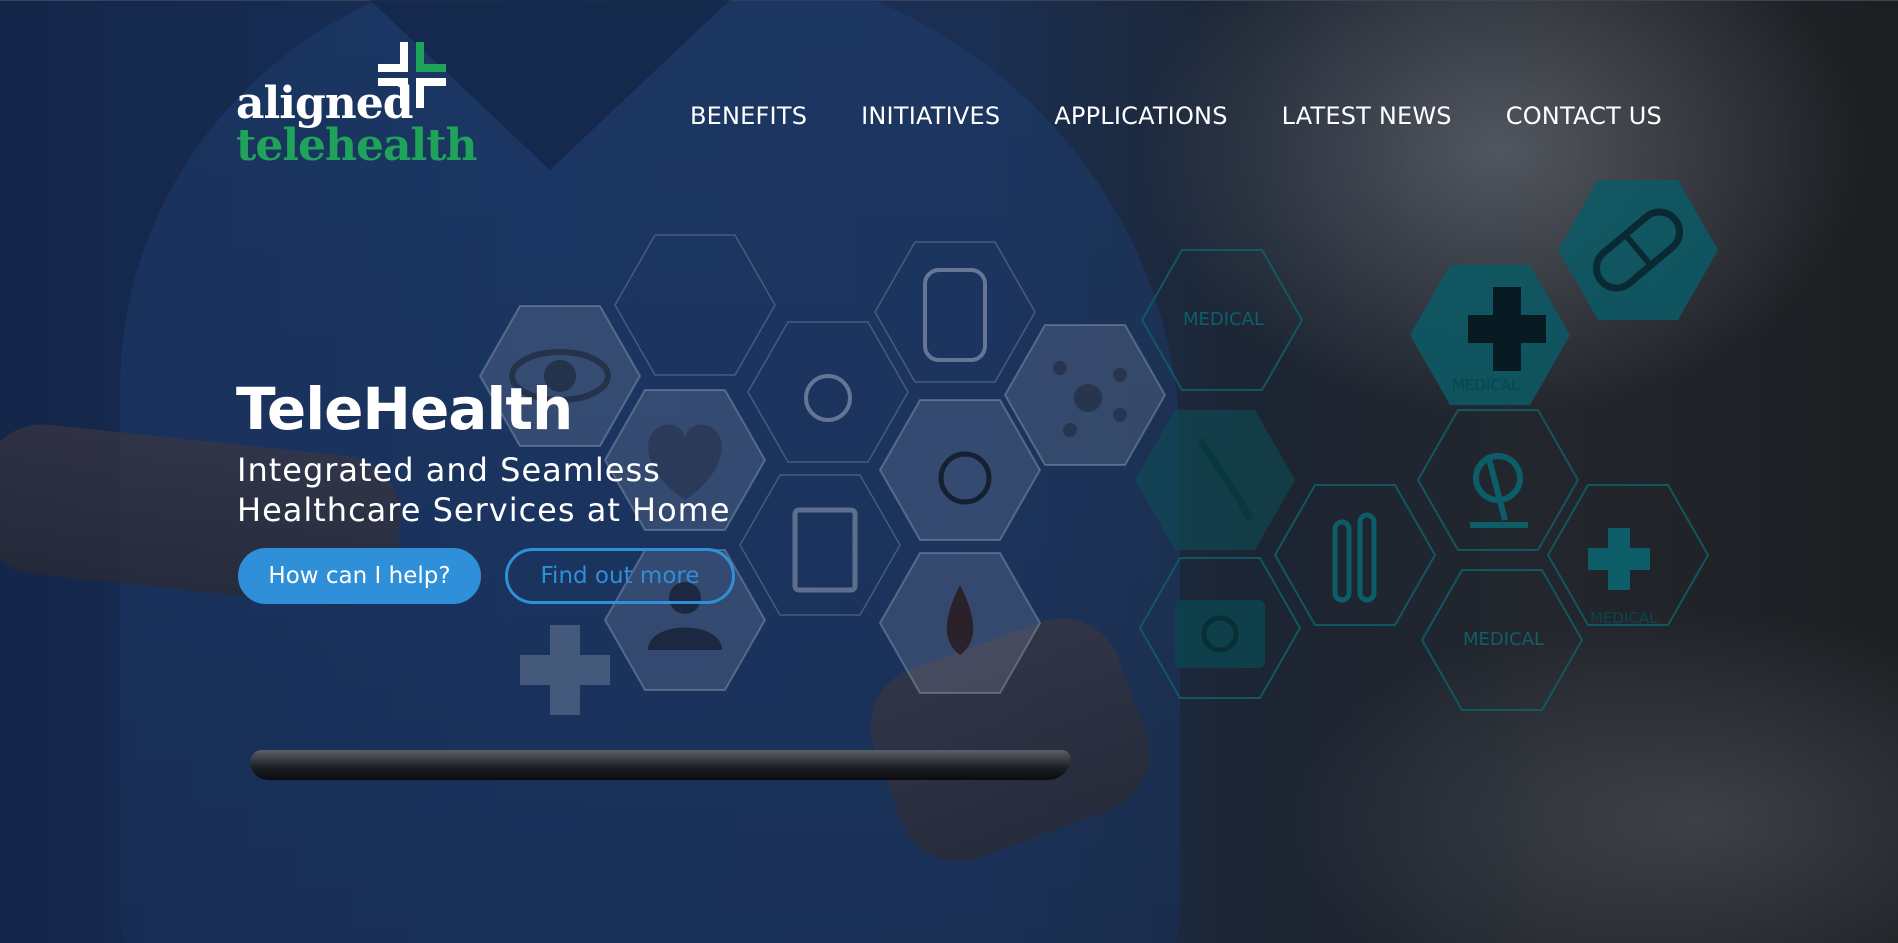 This screenshot has height=943, width=1898. What do you see at coordinates (1498, 480) in the screenshot?
I see `microscope-hexagon` at bounding box center [1498, 480].